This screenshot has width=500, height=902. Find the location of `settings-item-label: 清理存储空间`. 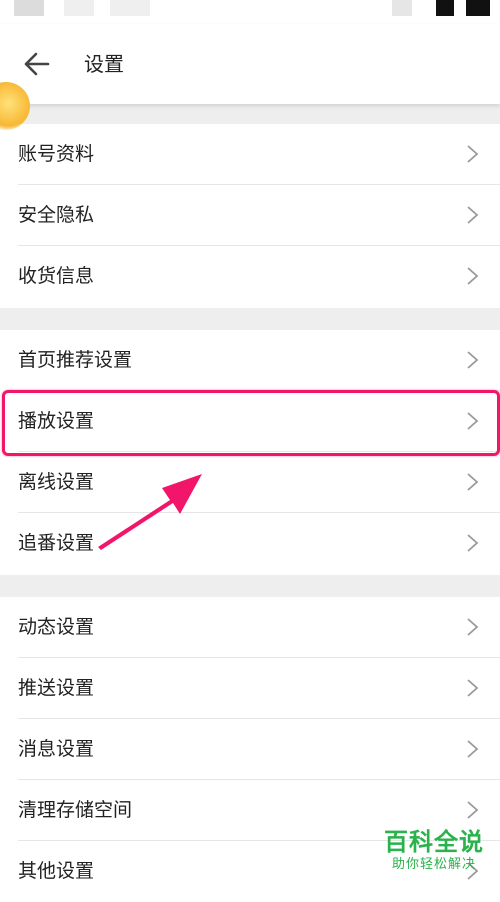

settings-item-label: 清理存储空间 is located at coordinates (75, 810).